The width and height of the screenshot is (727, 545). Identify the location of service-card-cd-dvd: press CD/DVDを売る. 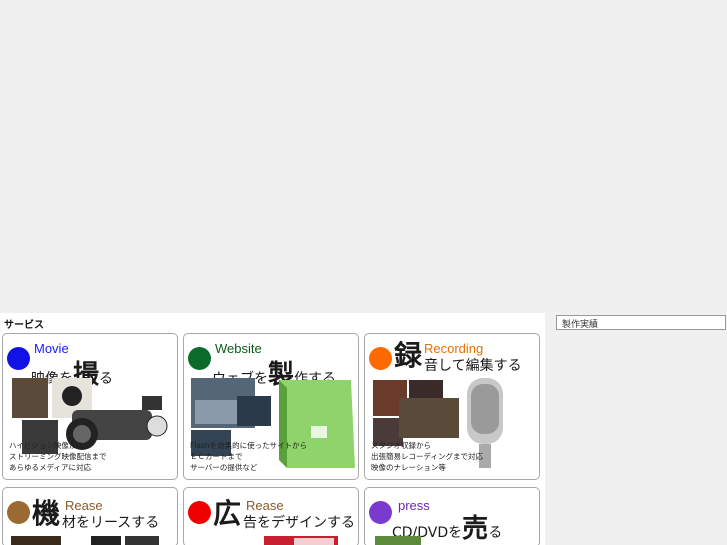
(452, 516).